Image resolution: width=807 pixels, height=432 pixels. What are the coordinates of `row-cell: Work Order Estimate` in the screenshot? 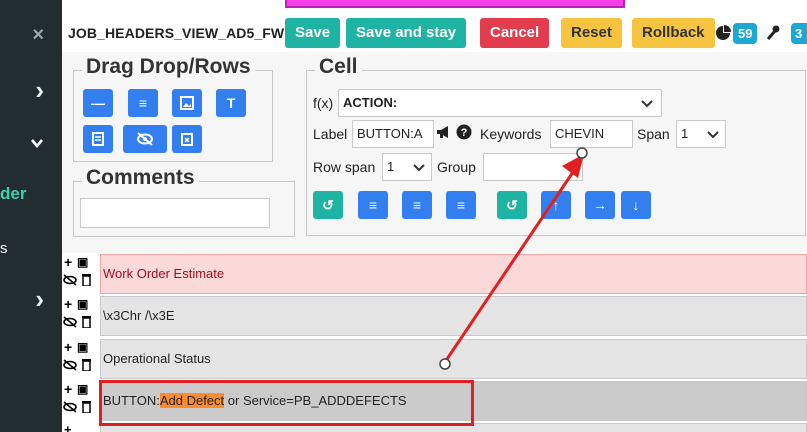 It's located at (453, 274).